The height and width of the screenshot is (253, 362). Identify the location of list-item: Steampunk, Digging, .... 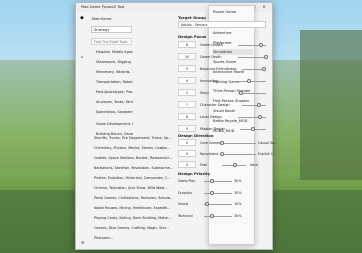
(114, 62).